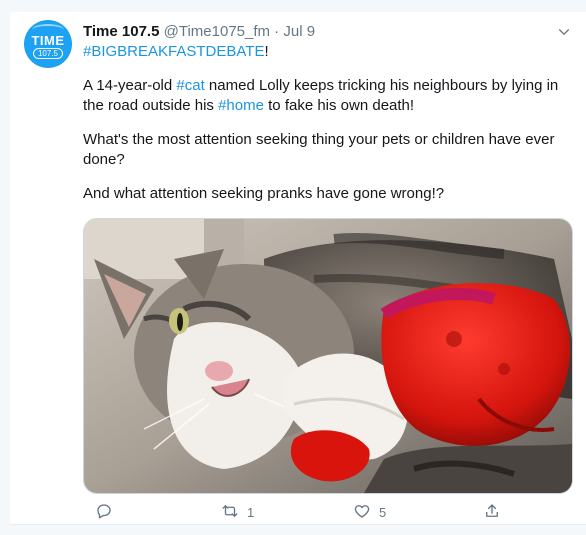 This screenshot has height=535, width=586. What do you see at coordinates (130, 85) in the screenshot?
I see `para1-text-a: A 14-year-old` at bounding box center [130, 85].